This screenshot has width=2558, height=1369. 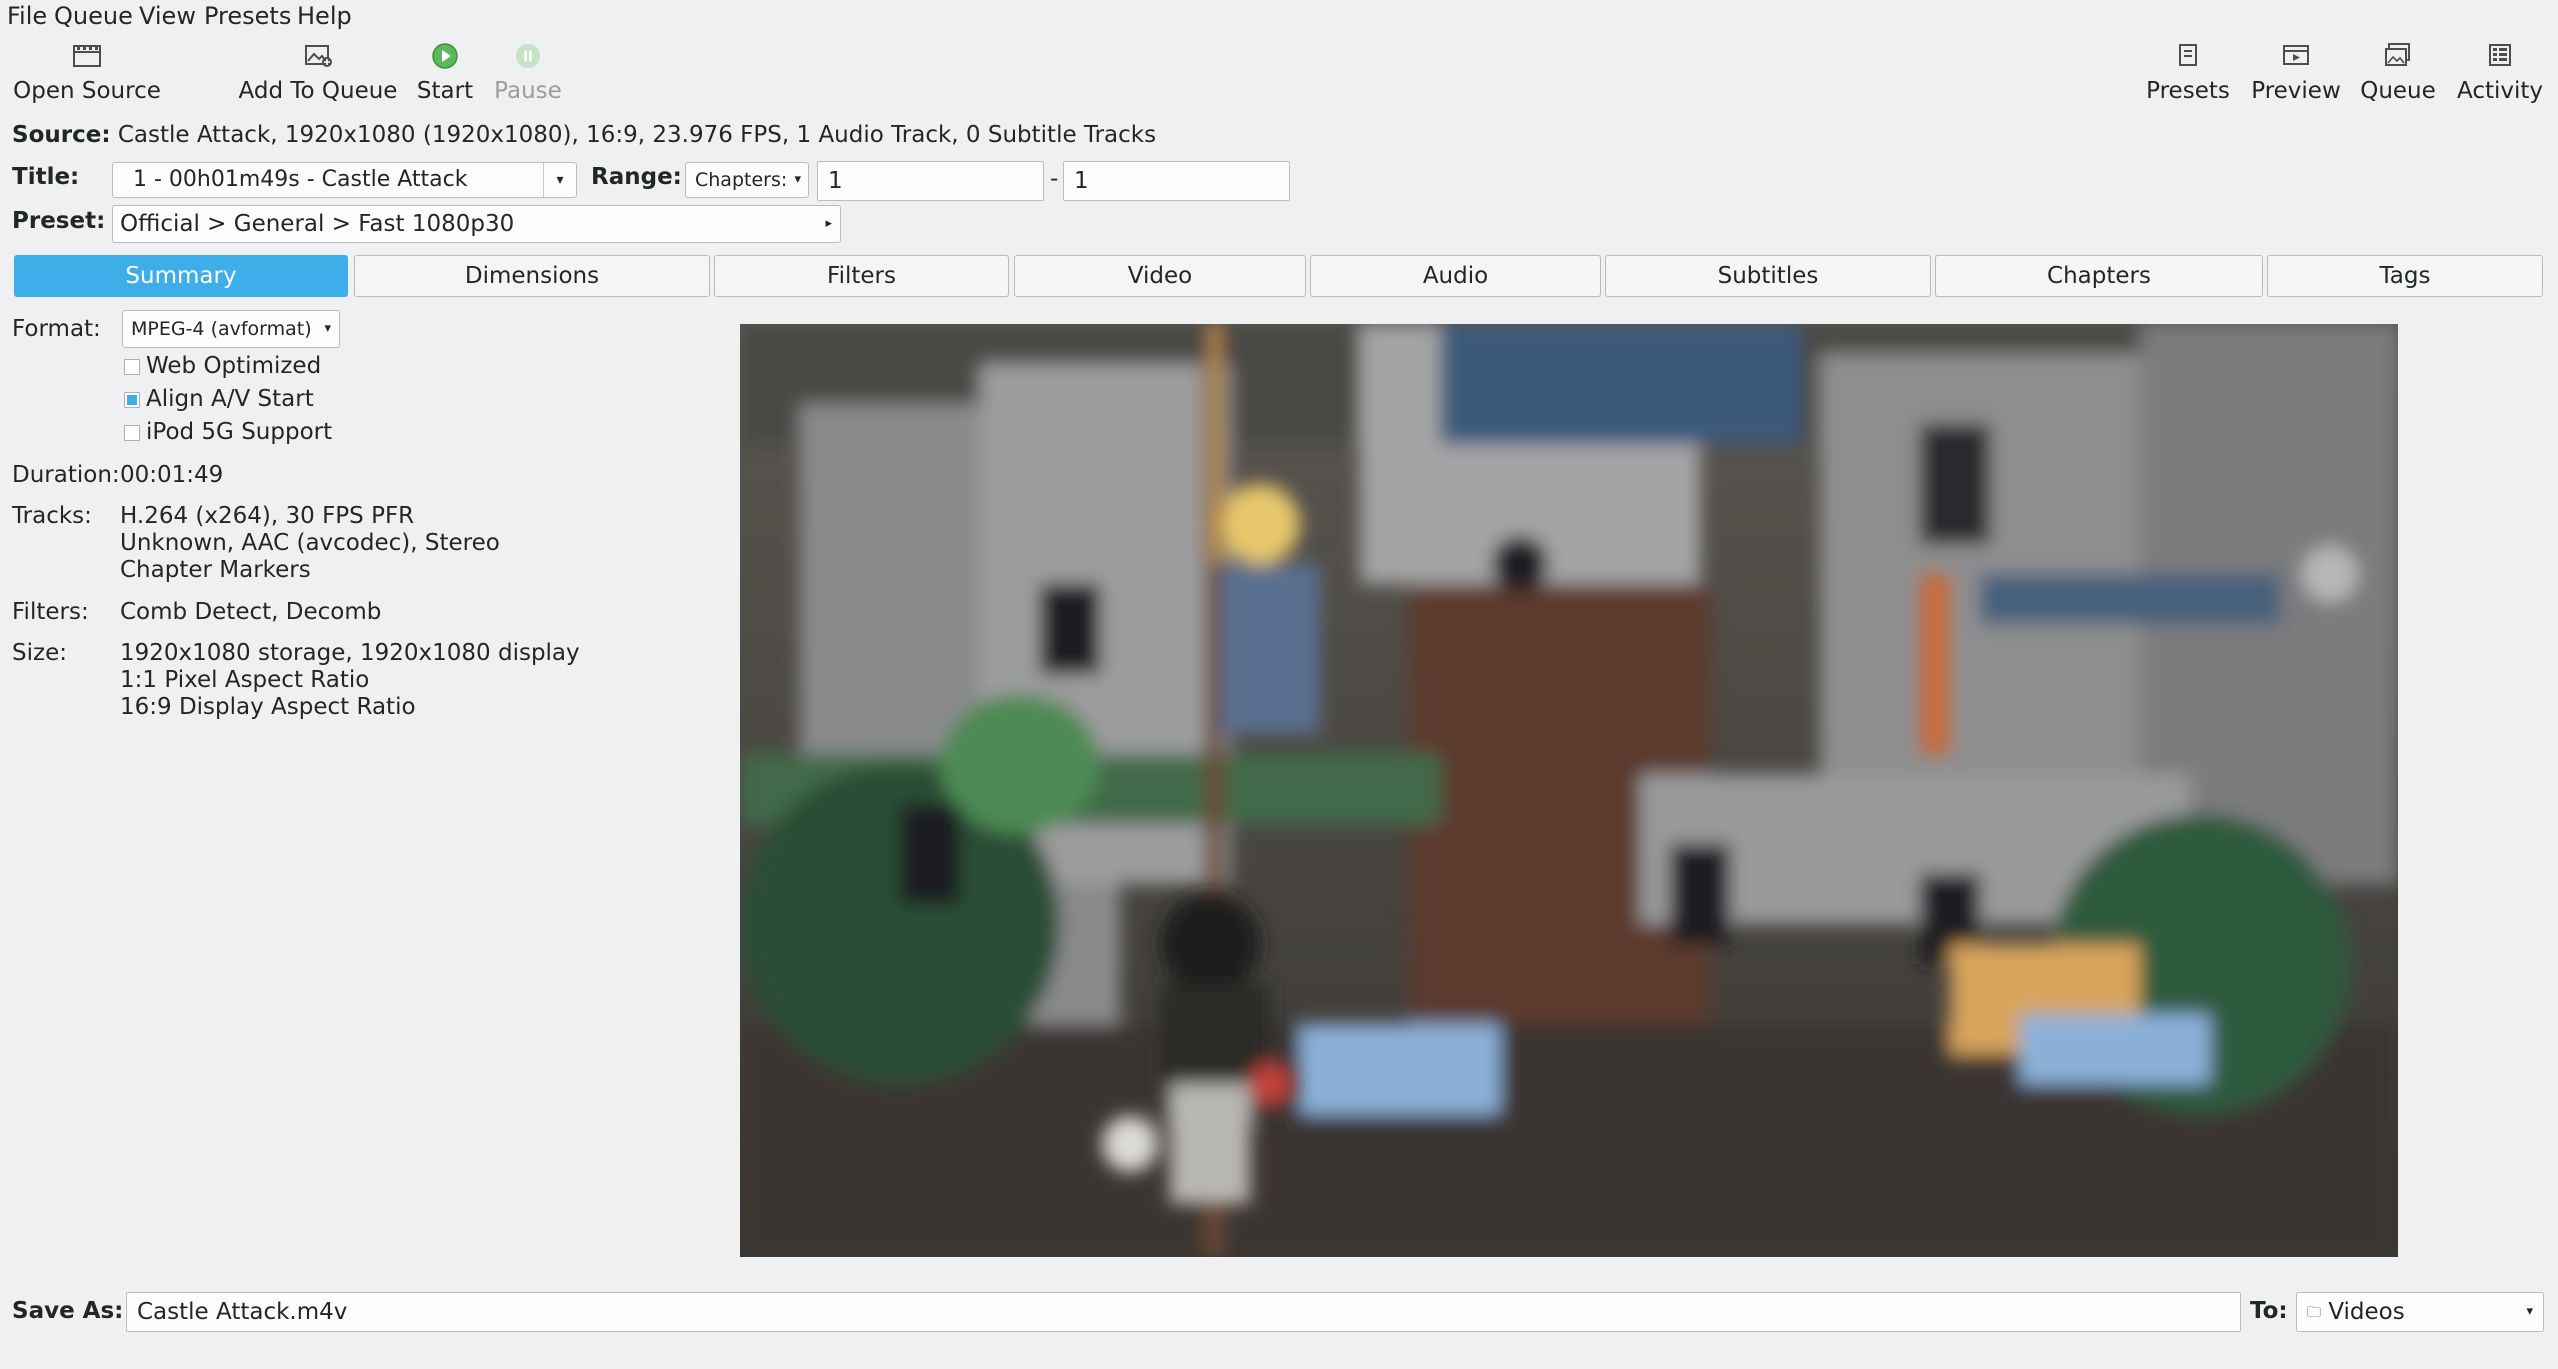 I want to click on save-as-label: Save As:, so click(x=68, y=1311).